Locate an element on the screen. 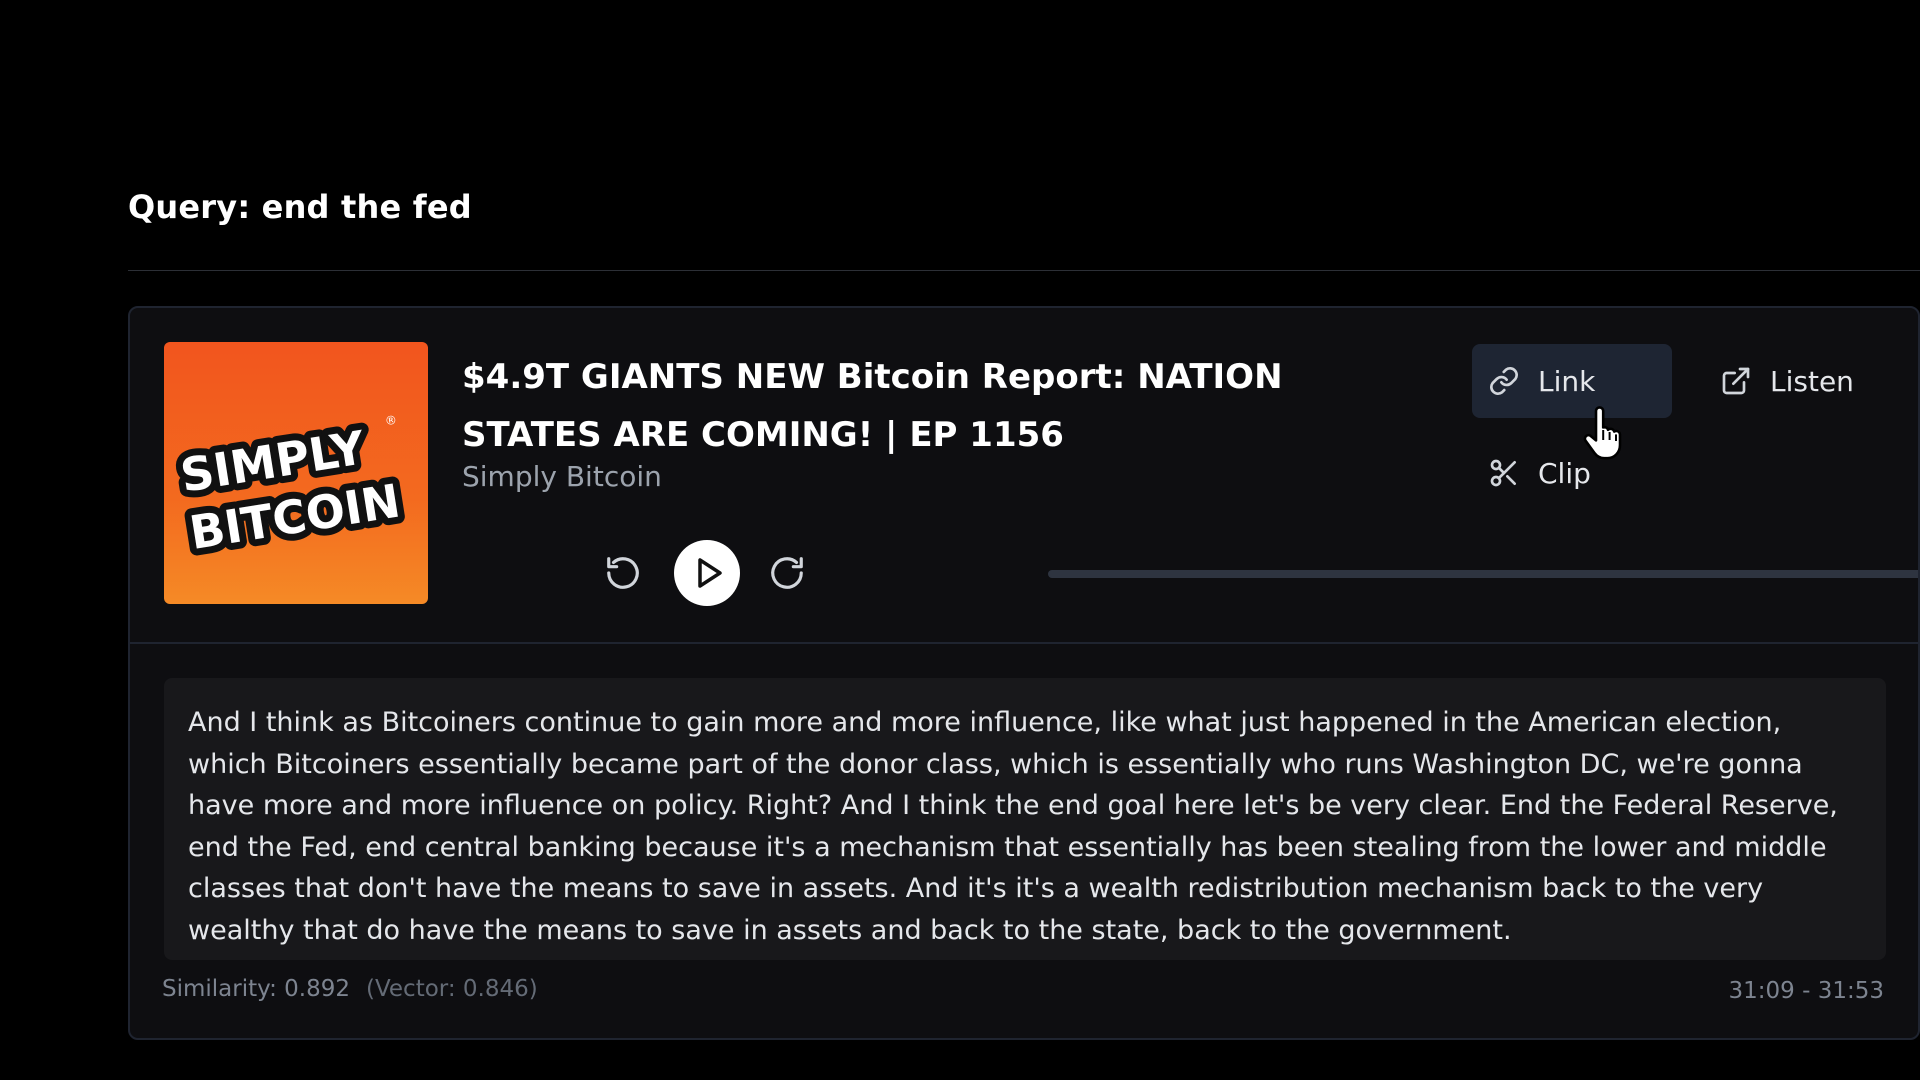 The image size is (1920, 1080). similarity-info: Similarity: 0.892 (Vector: 0.846) is located at coordinates (350, 989).